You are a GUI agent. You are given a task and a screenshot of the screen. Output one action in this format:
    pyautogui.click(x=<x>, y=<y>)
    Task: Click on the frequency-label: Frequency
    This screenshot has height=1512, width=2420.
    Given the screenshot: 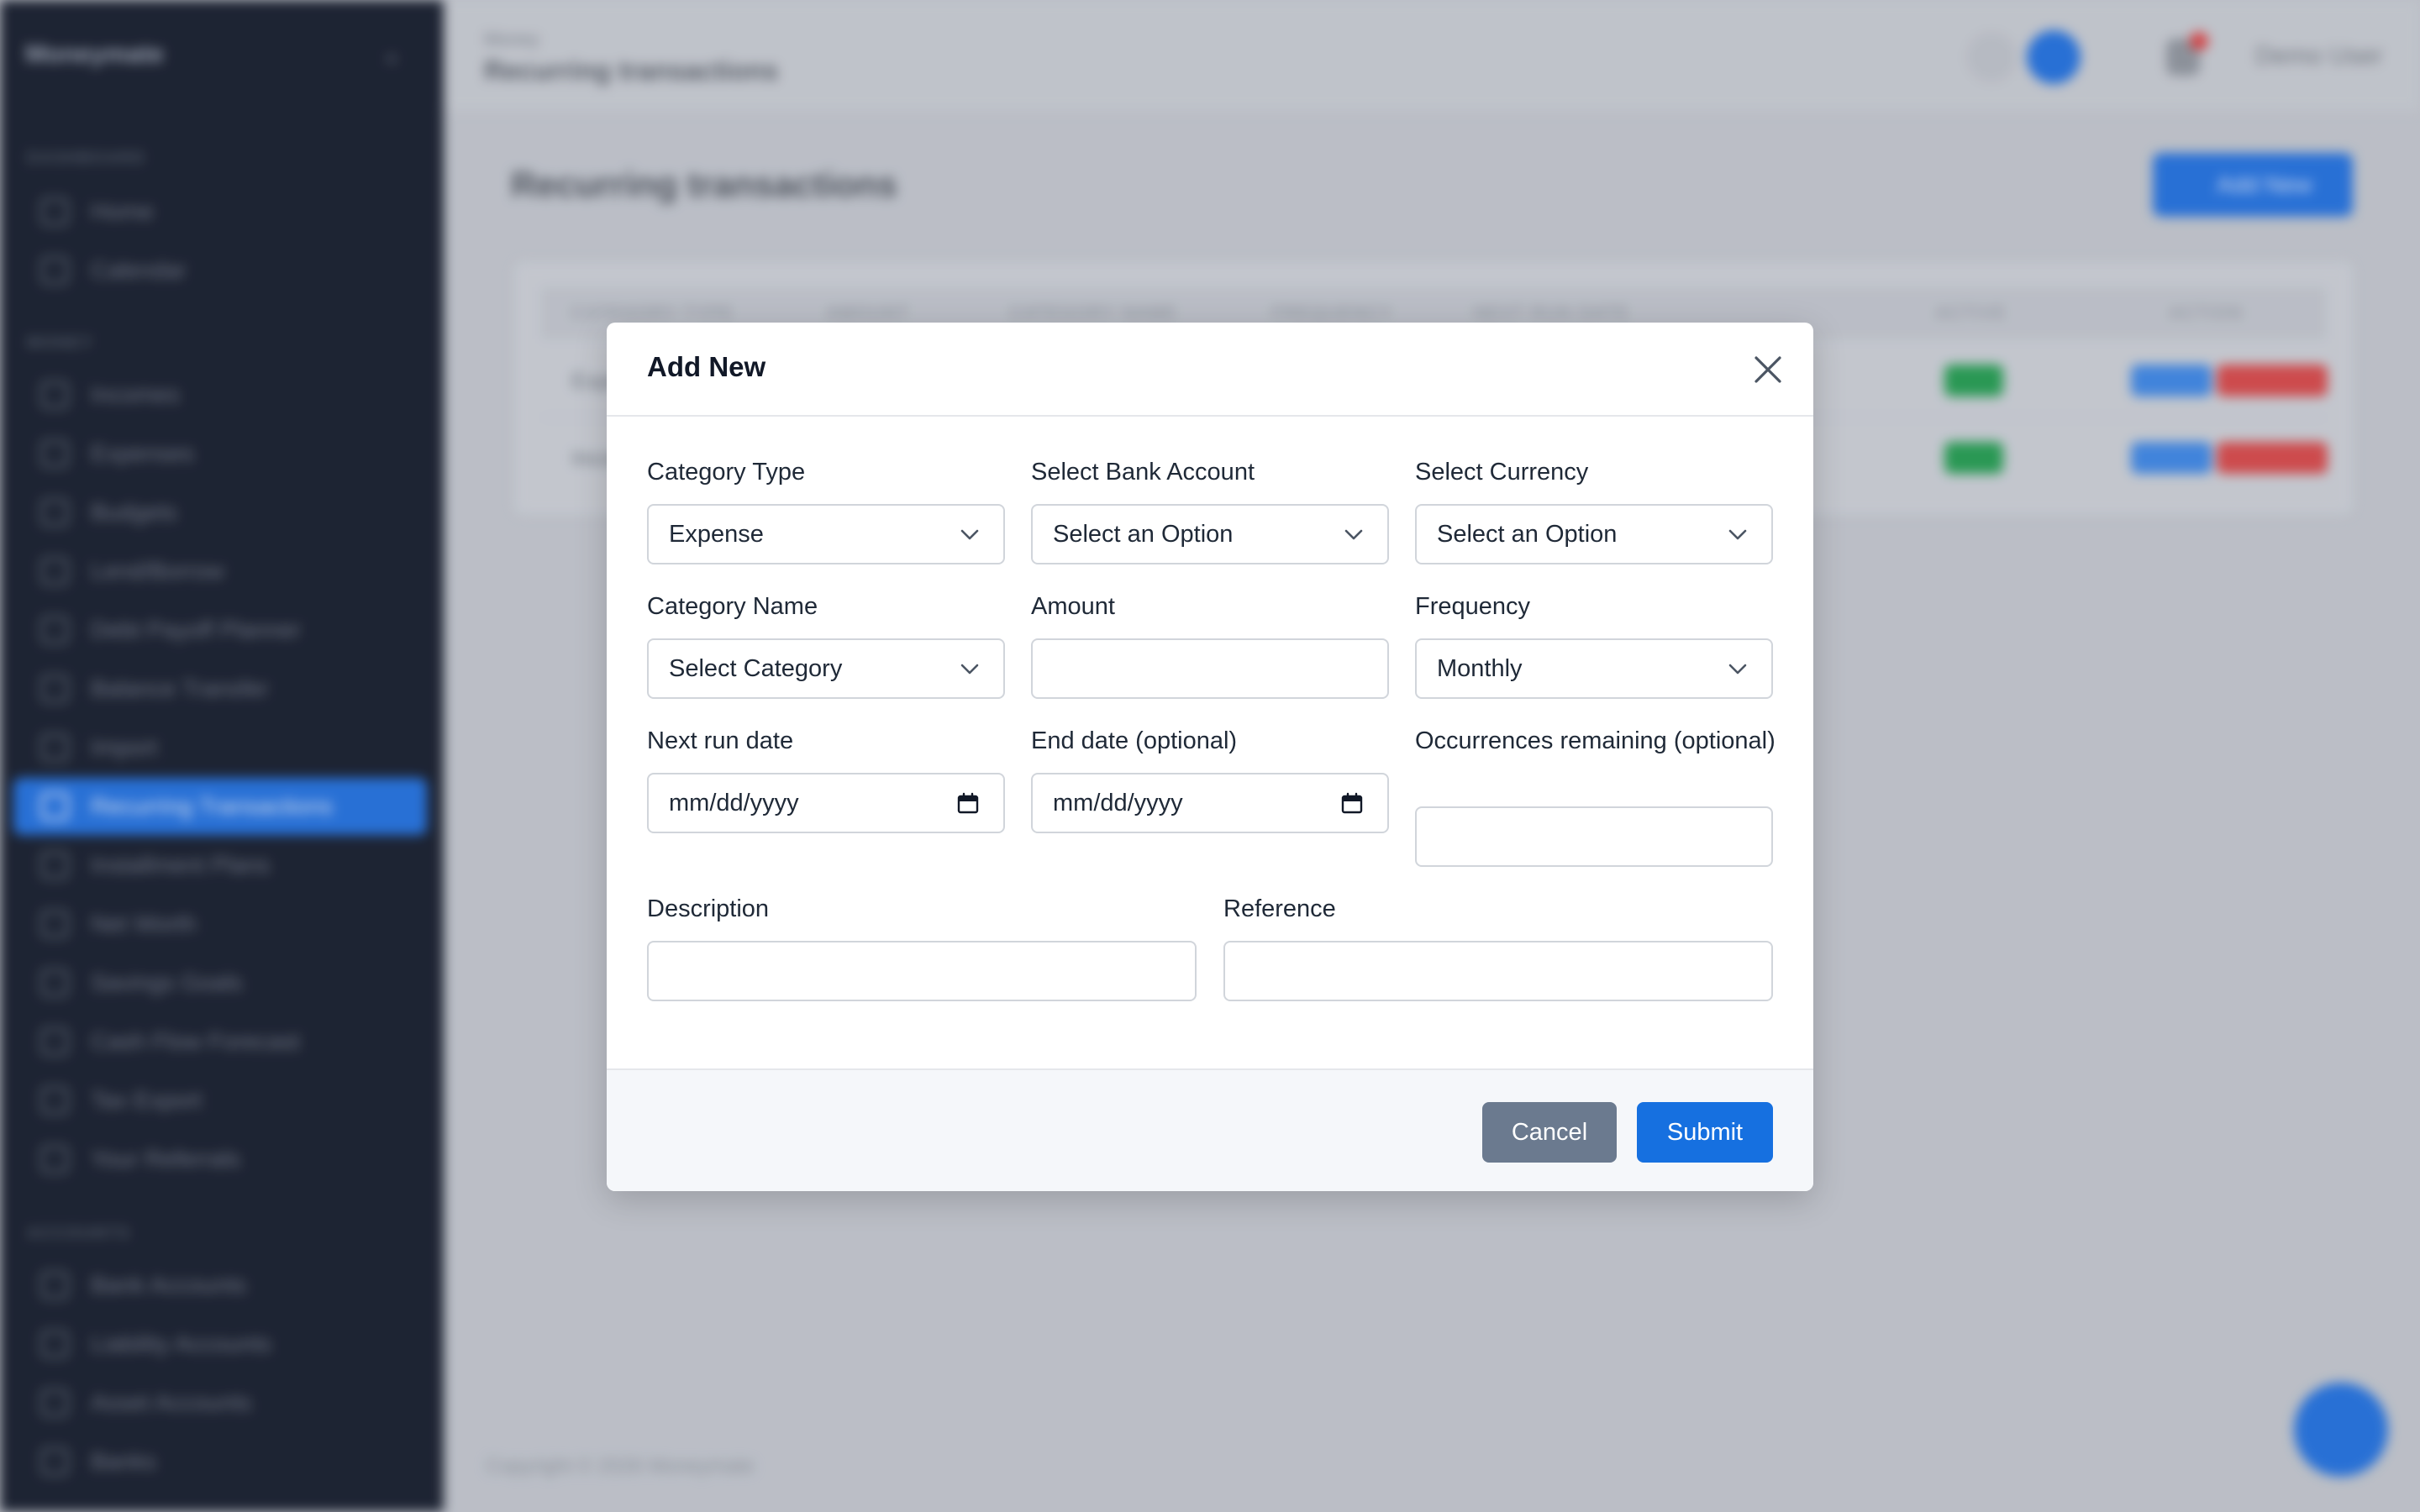 What is the action you would take?
    pyautogui.click(x=1473, y=606)
    